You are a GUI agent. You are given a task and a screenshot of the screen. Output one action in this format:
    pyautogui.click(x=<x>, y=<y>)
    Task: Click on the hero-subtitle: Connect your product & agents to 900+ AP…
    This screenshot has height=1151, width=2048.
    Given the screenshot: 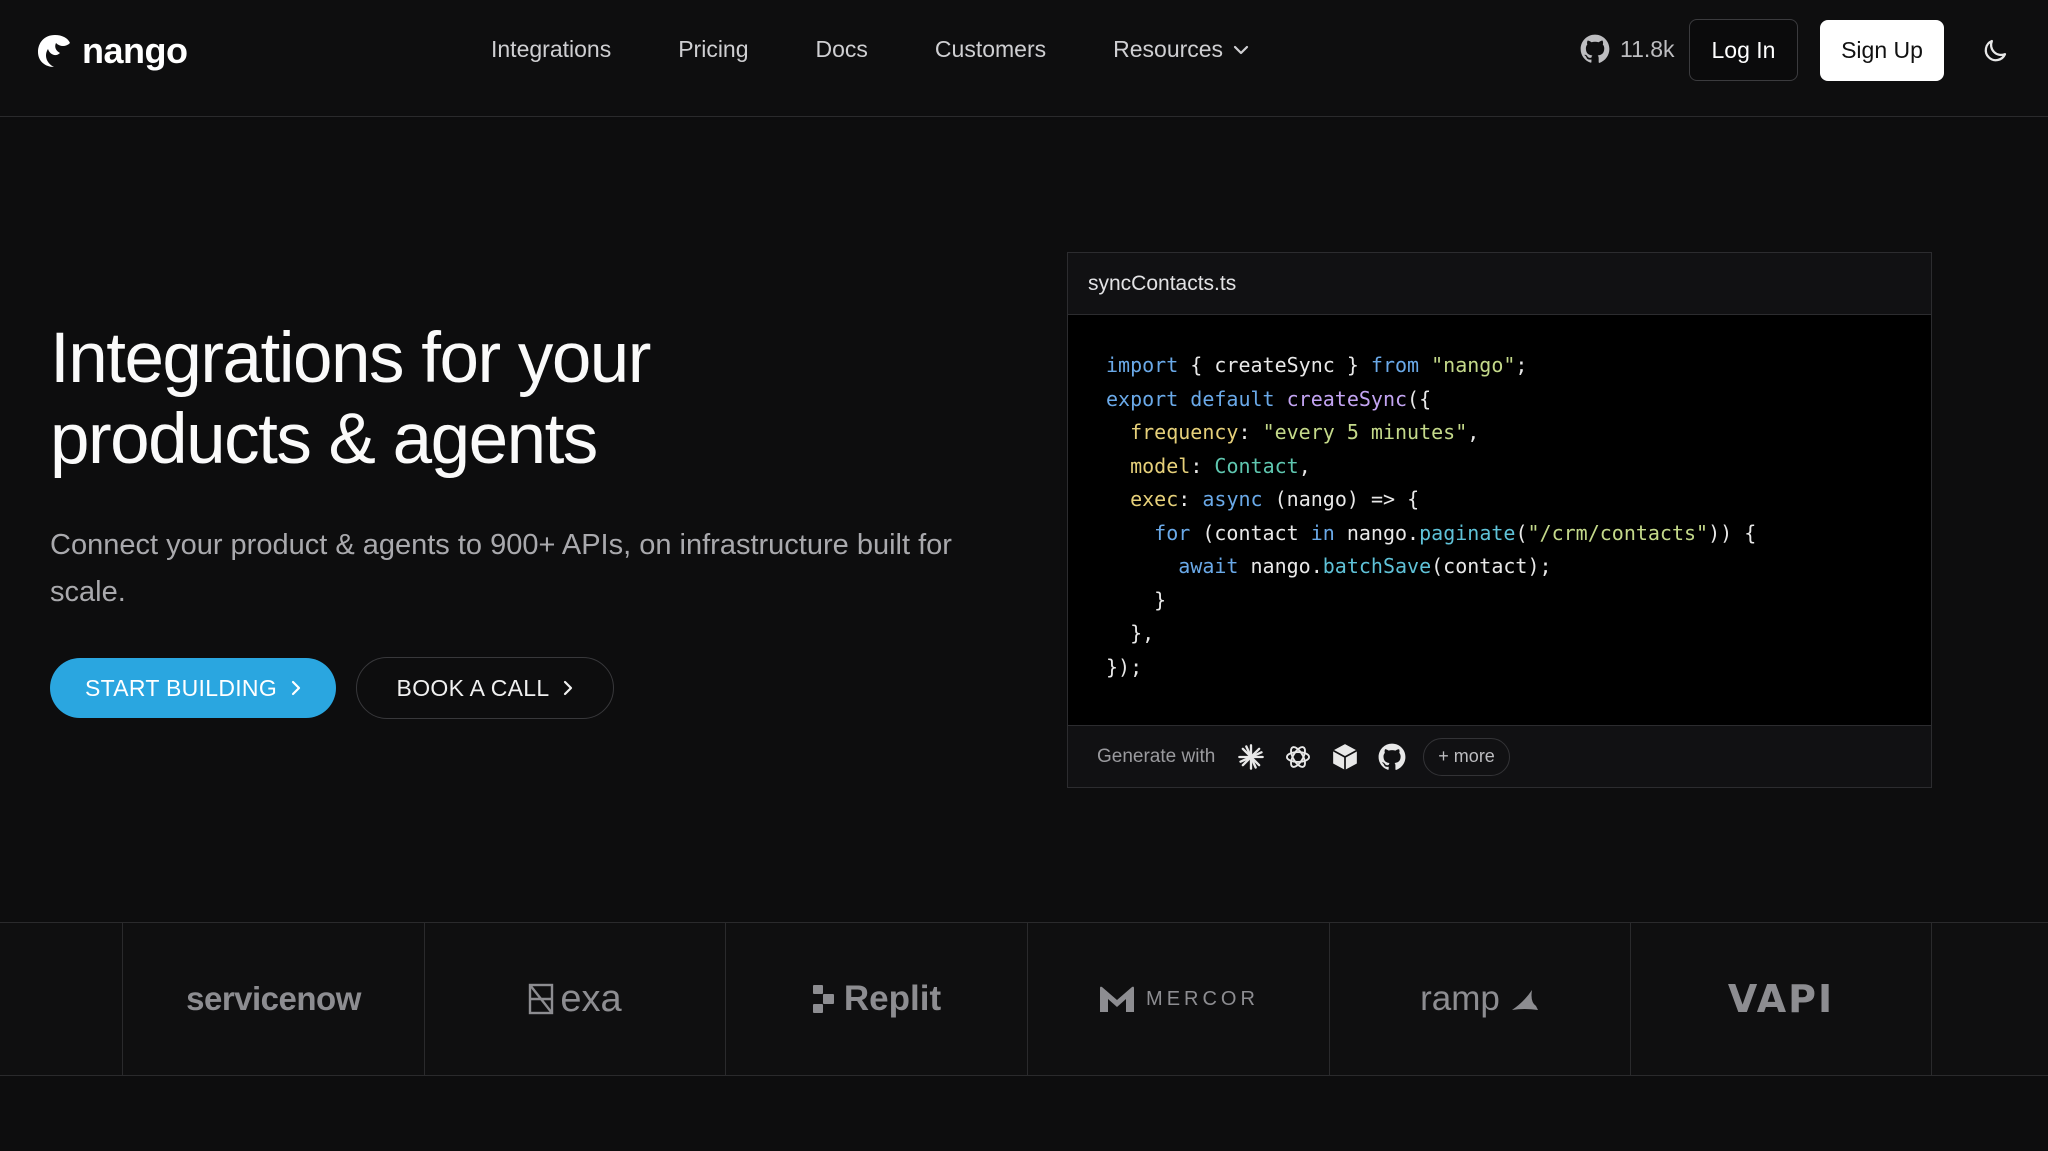 What is the action you would take?
    pyautogui.click(x=501, y=568)
    